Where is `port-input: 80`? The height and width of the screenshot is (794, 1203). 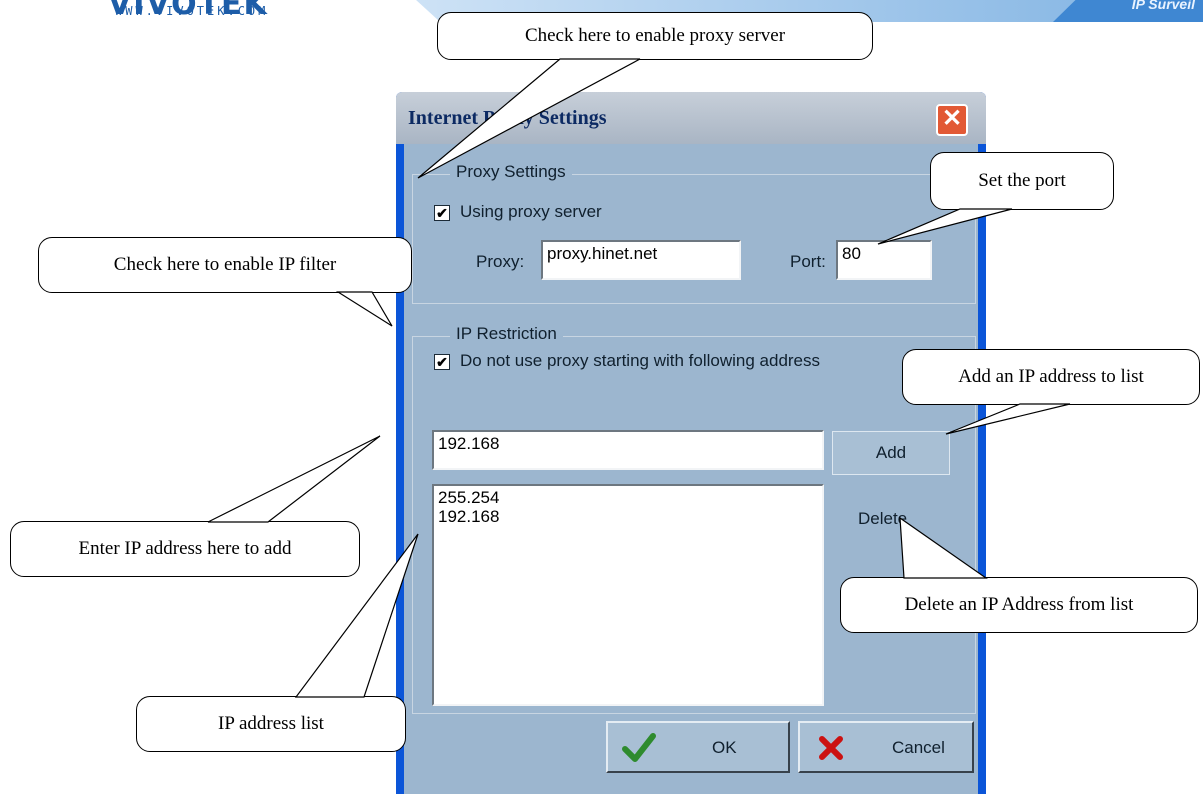
port-input: 80 is located at coordinates (884, 260).